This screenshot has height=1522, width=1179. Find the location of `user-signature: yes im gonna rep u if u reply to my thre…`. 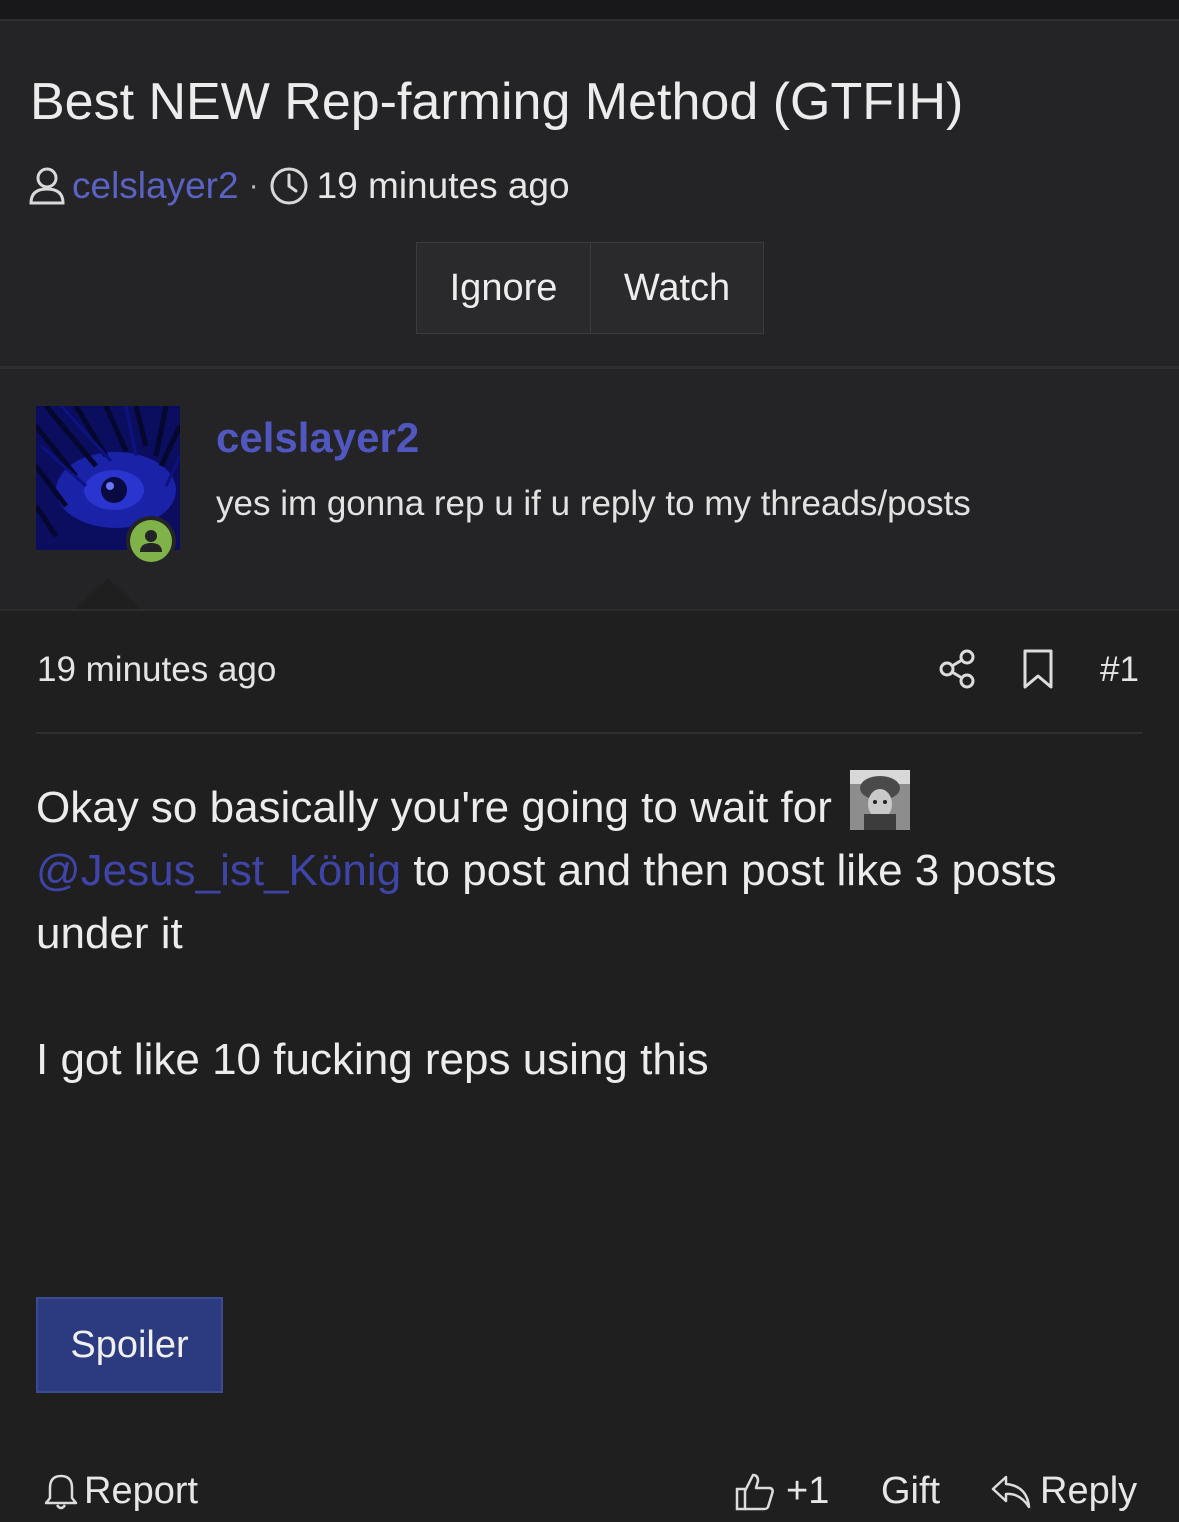

user-signature: yes im gonna rep u if u reply to my thre… is located at coordinates (593, 503).